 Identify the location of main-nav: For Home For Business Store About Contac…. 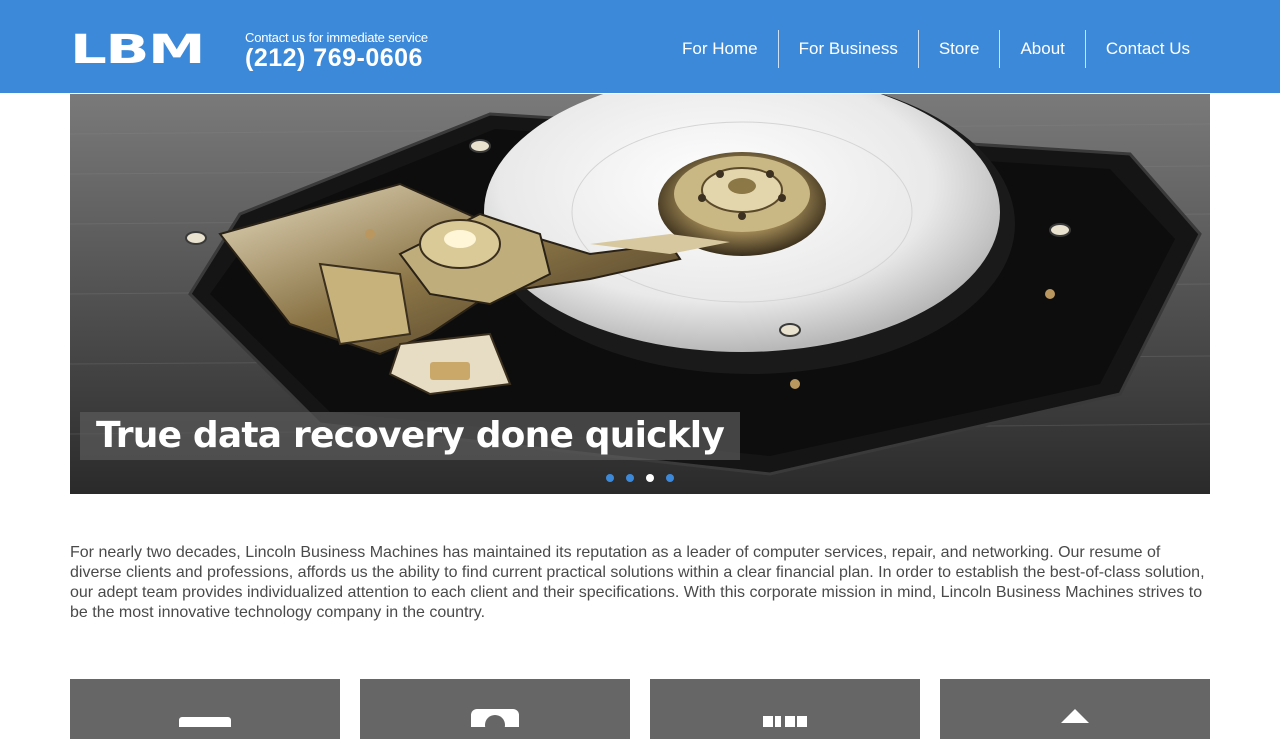
(936, 49).